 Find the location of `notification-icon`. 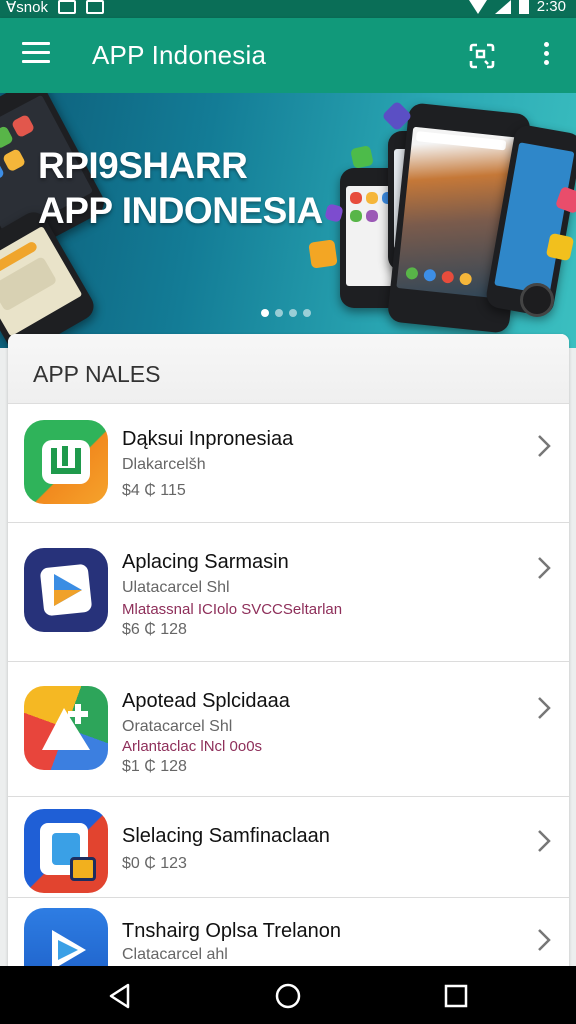

notification-icon is located at coordinates (66, 7).